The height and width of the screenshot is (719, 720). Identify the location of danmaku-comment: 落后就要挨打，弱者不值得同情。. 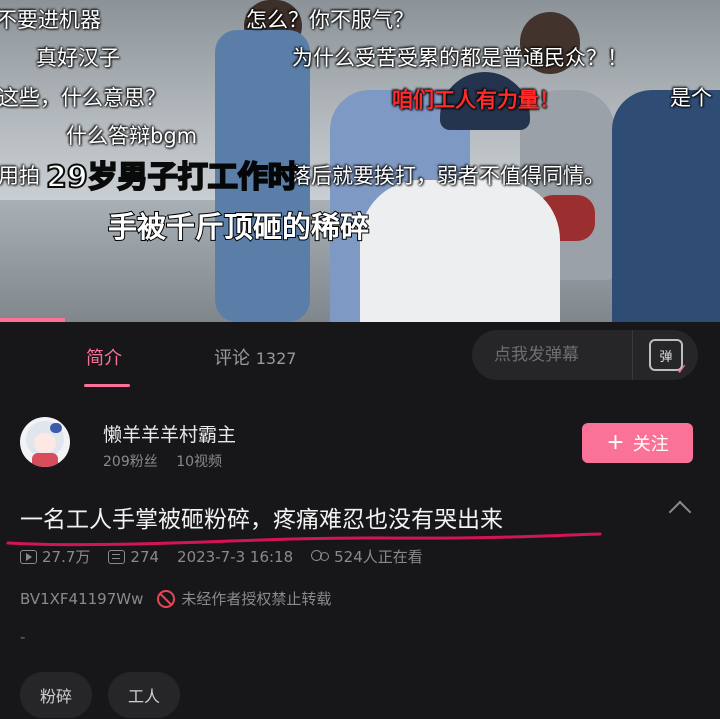
(447, 176).